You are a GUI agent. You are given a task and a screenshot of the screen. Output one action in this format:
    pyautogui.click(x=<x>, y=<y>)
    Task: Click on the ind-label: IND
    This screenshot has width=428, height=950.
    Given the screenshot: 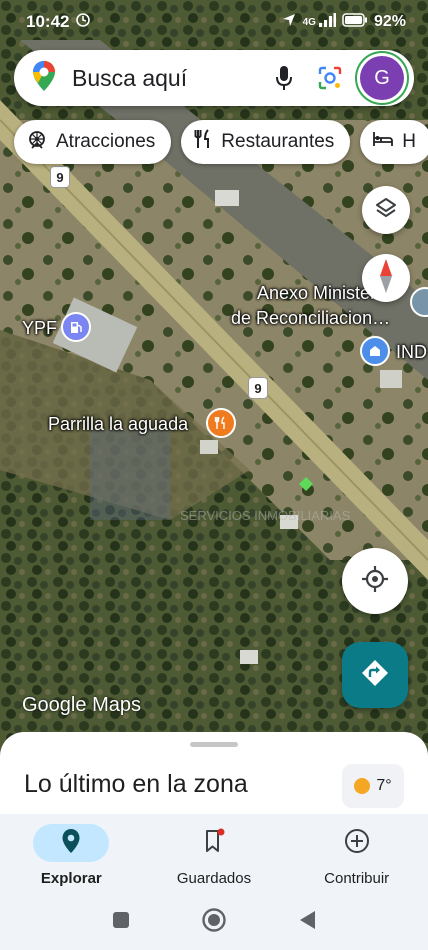 What is the action you would take?
    pyautogui.click(x=411, y=352)
    